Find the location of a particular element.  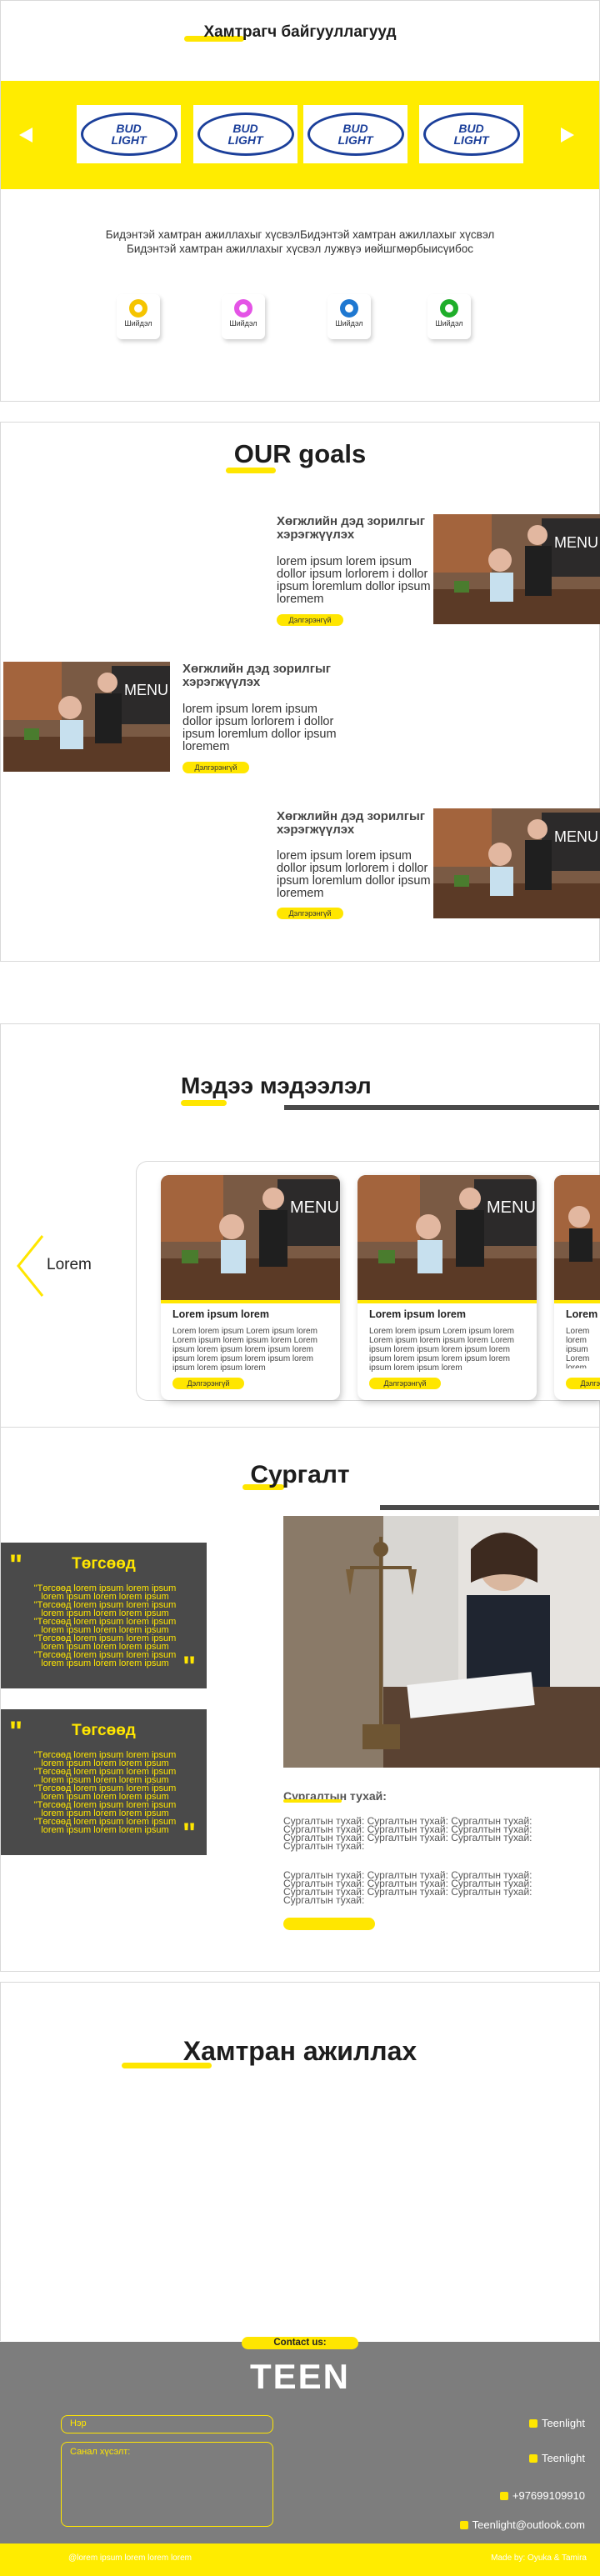

contact-item: Teenlight@outlook.com is located at coordinates (522, 2524).